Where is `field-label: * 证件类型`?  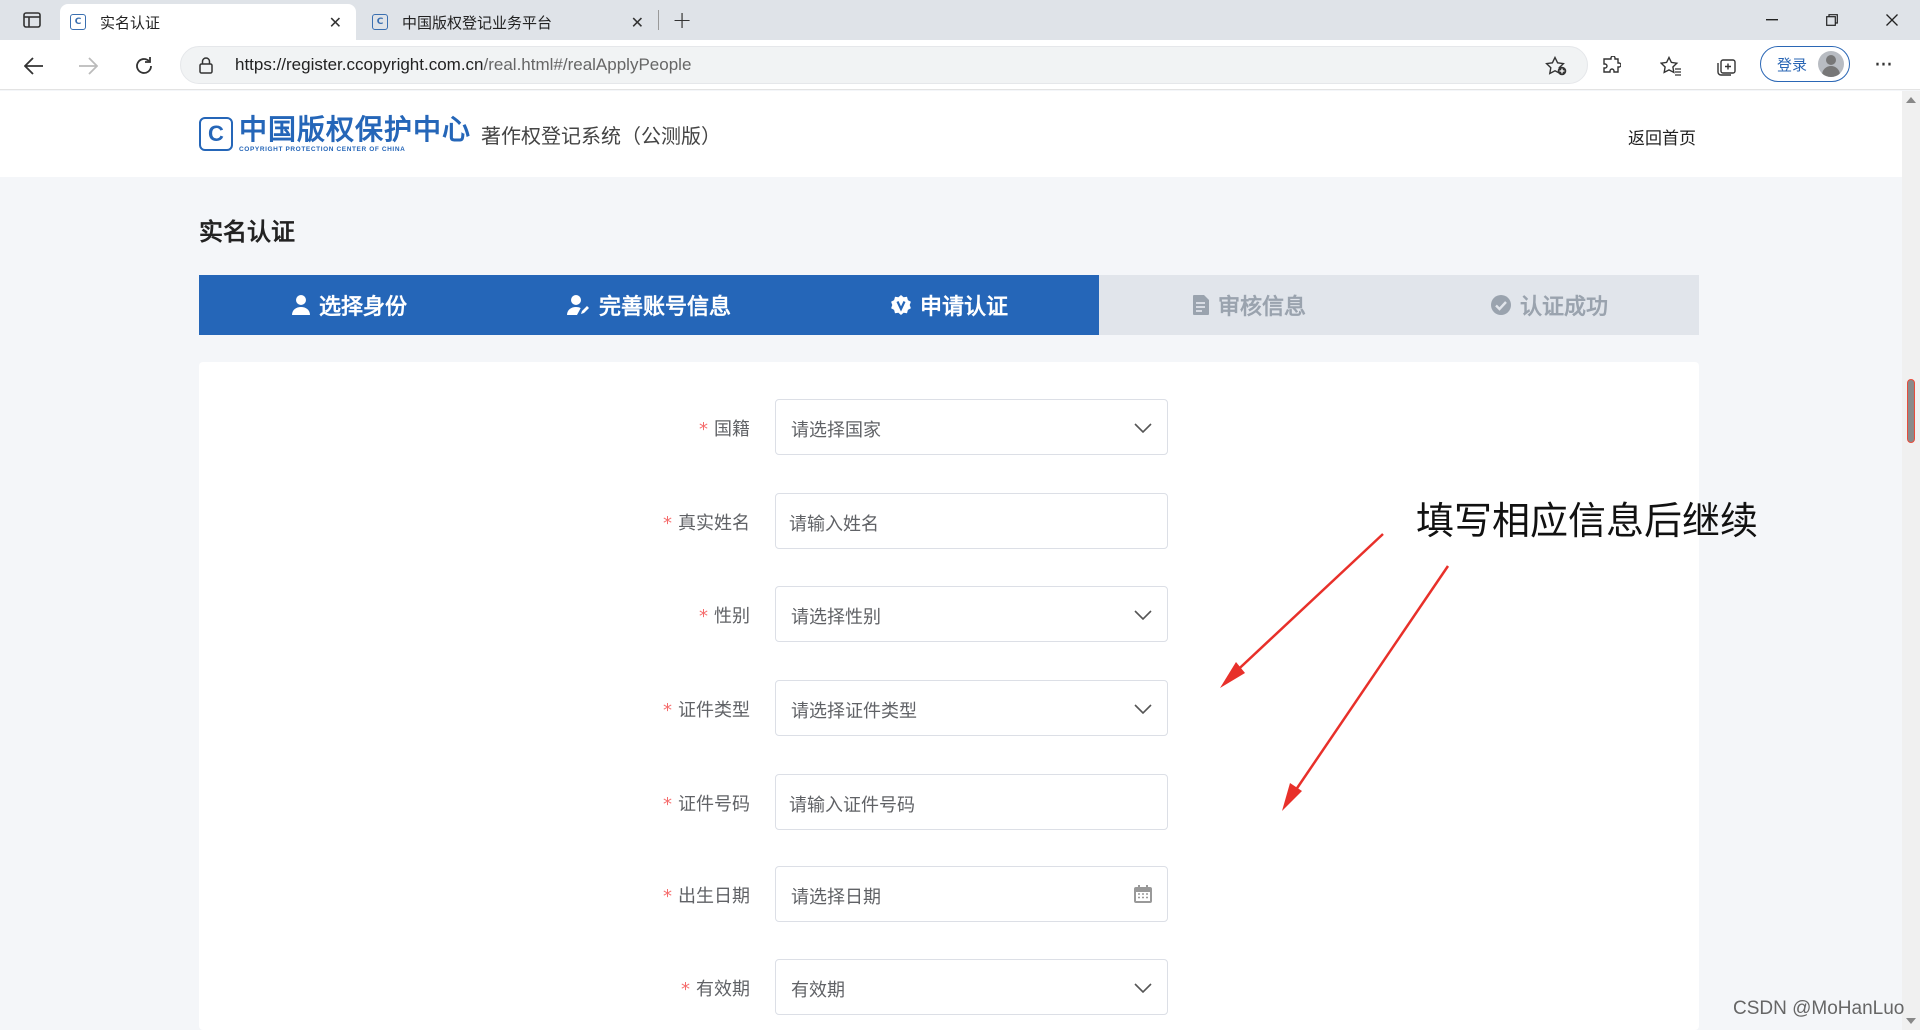 field-label: * 证件类型 is located at coordinates (706, 709).